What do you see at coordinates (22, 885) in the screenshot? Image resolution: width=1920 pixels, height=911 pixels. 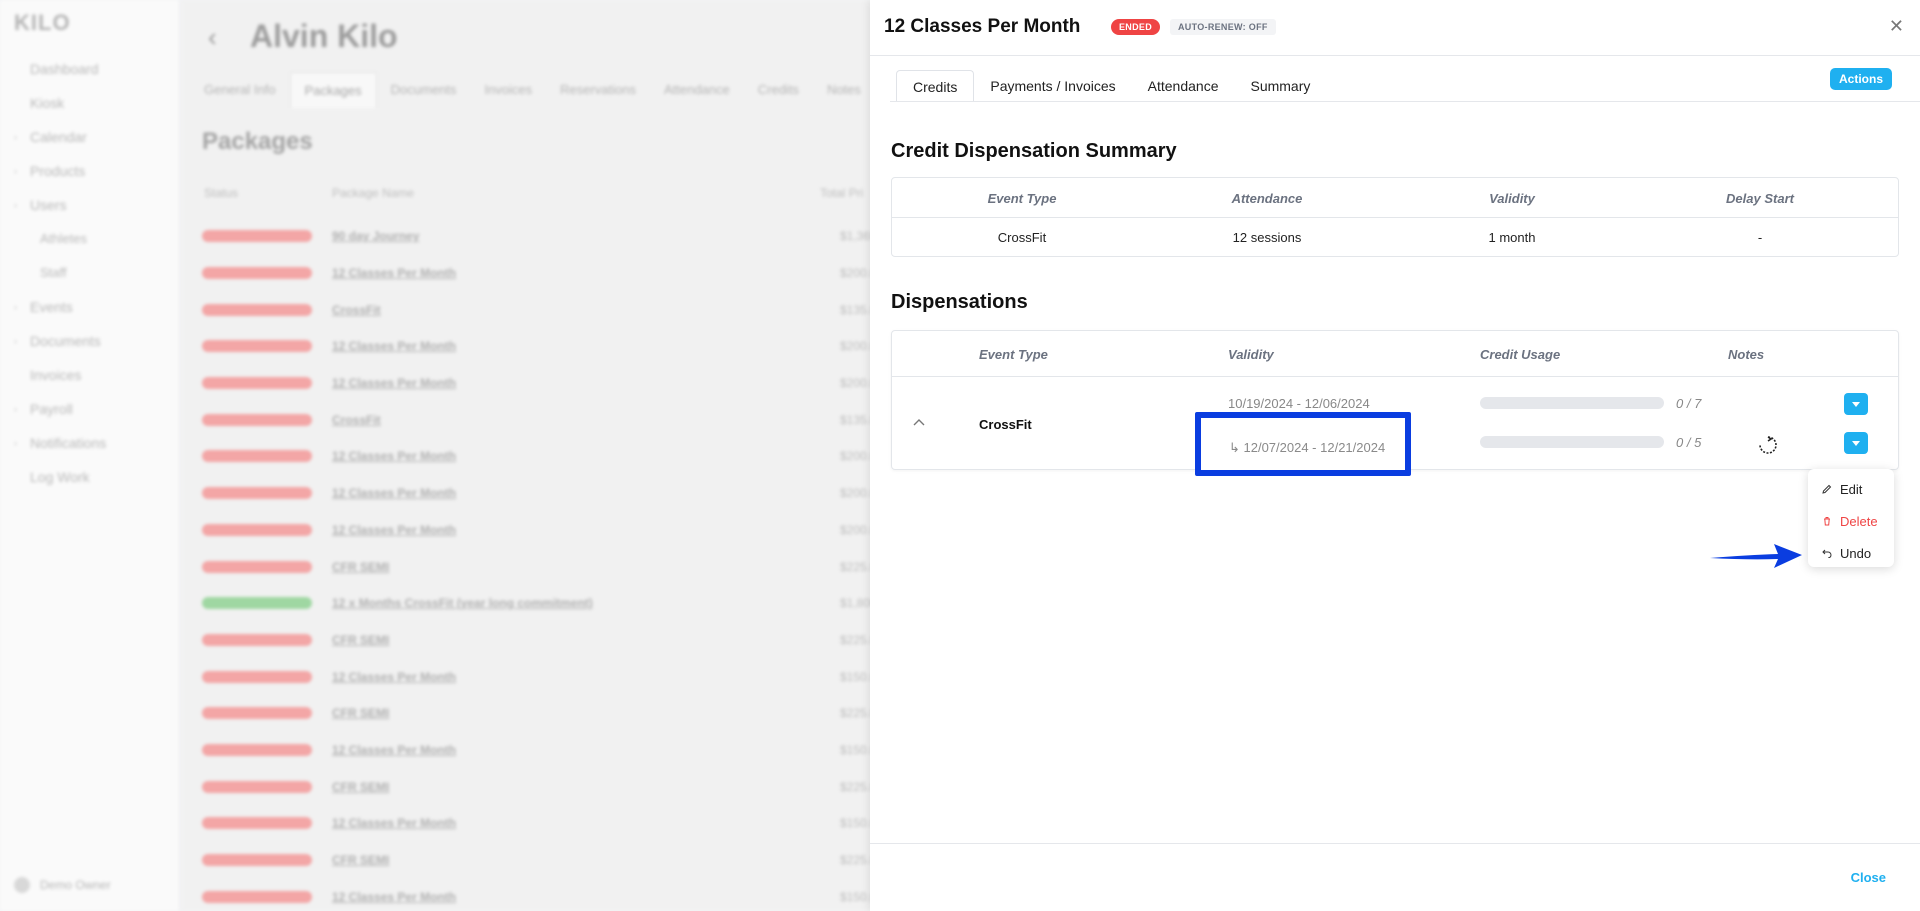 I see `avatar` at bounding box center [22, 885].